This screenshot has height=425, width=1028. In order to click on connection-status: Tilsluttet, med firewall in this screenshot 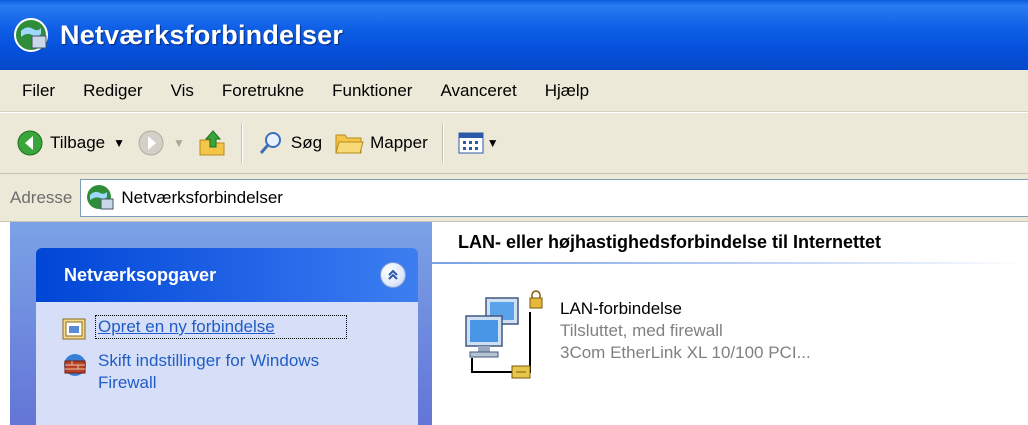, I will do `click(641, 330)`.